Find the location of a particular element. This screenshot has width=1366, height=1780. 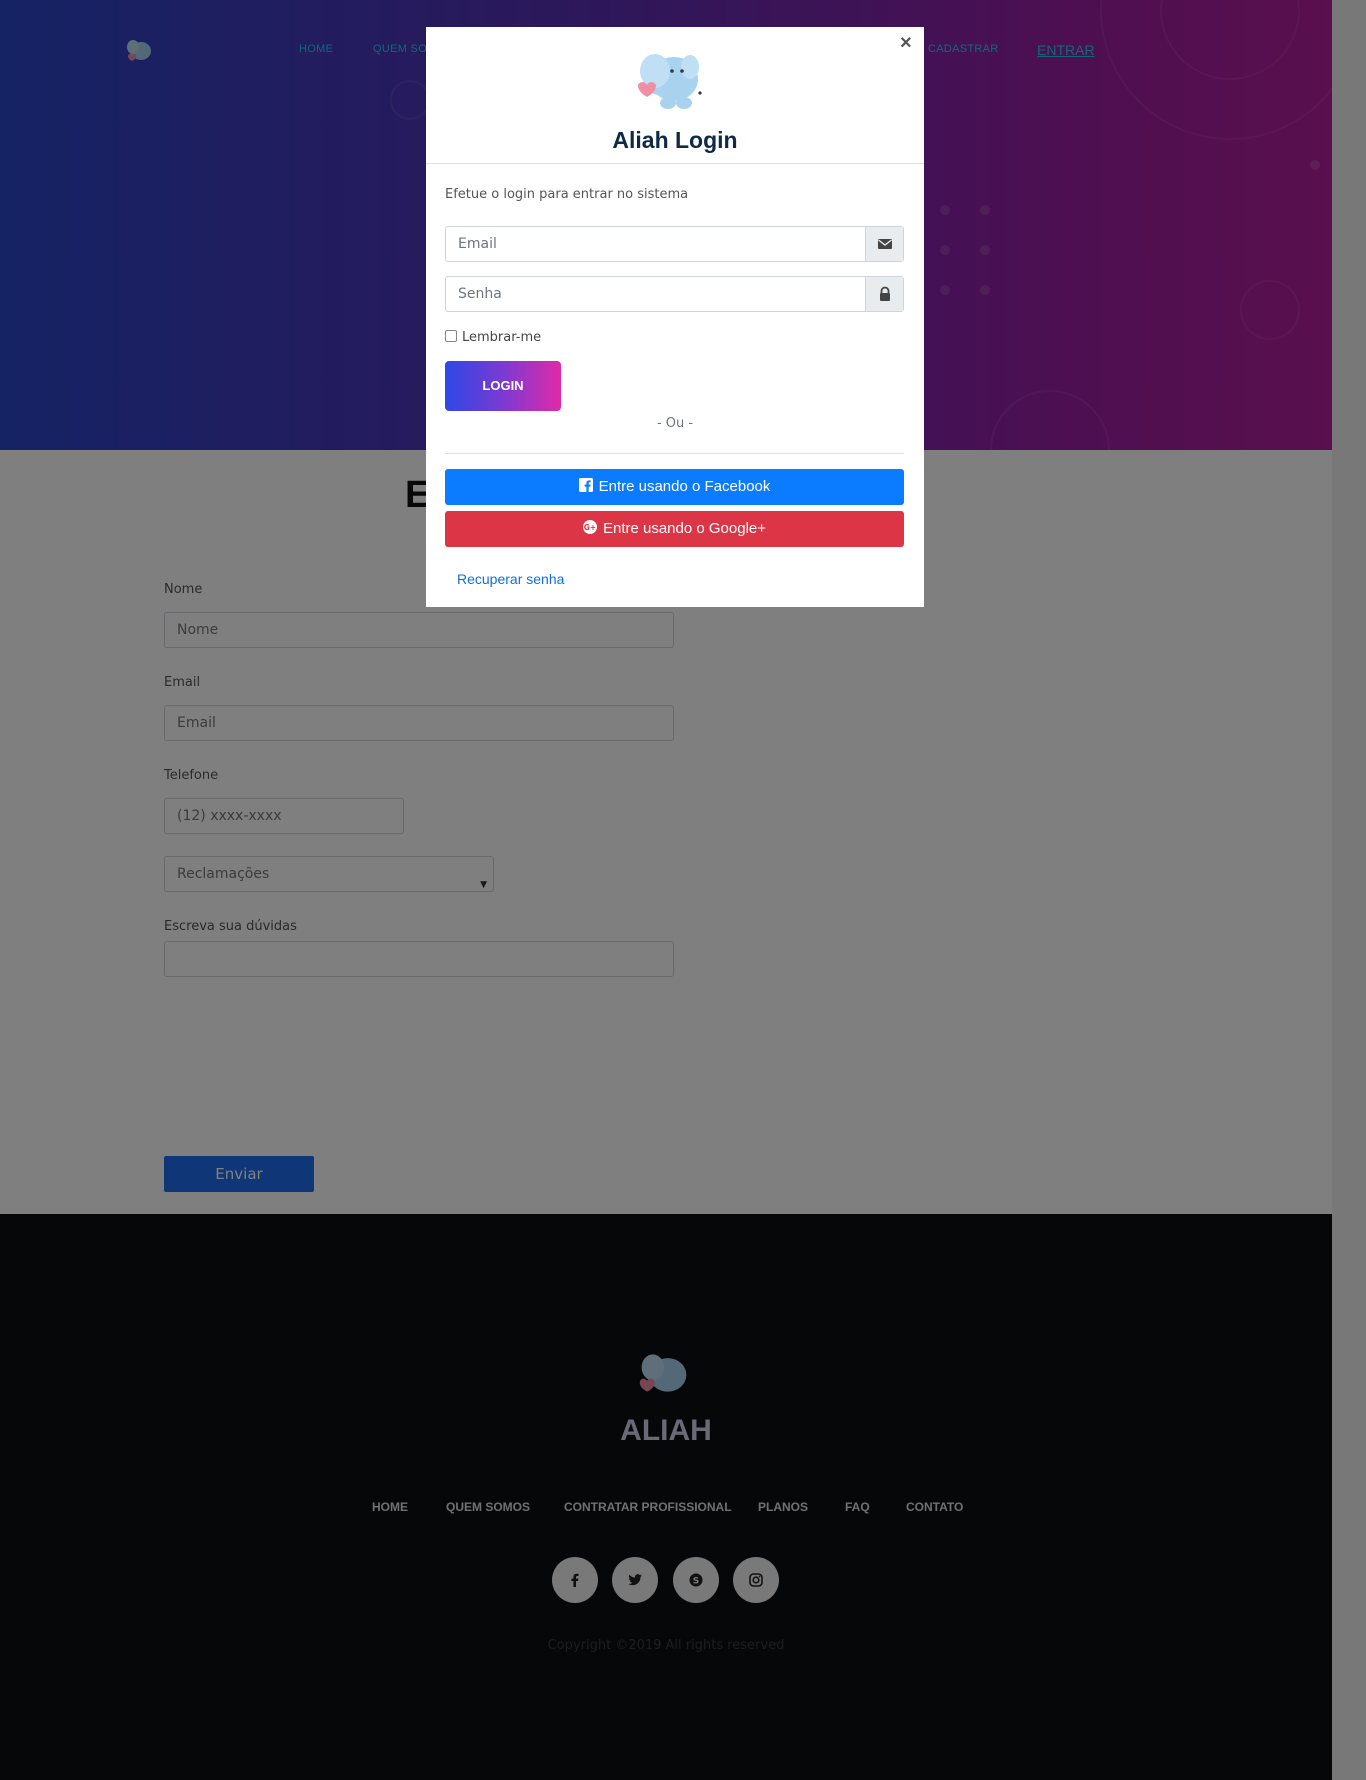

google-plus-icon: G+ is located at coordinates (589, 527).